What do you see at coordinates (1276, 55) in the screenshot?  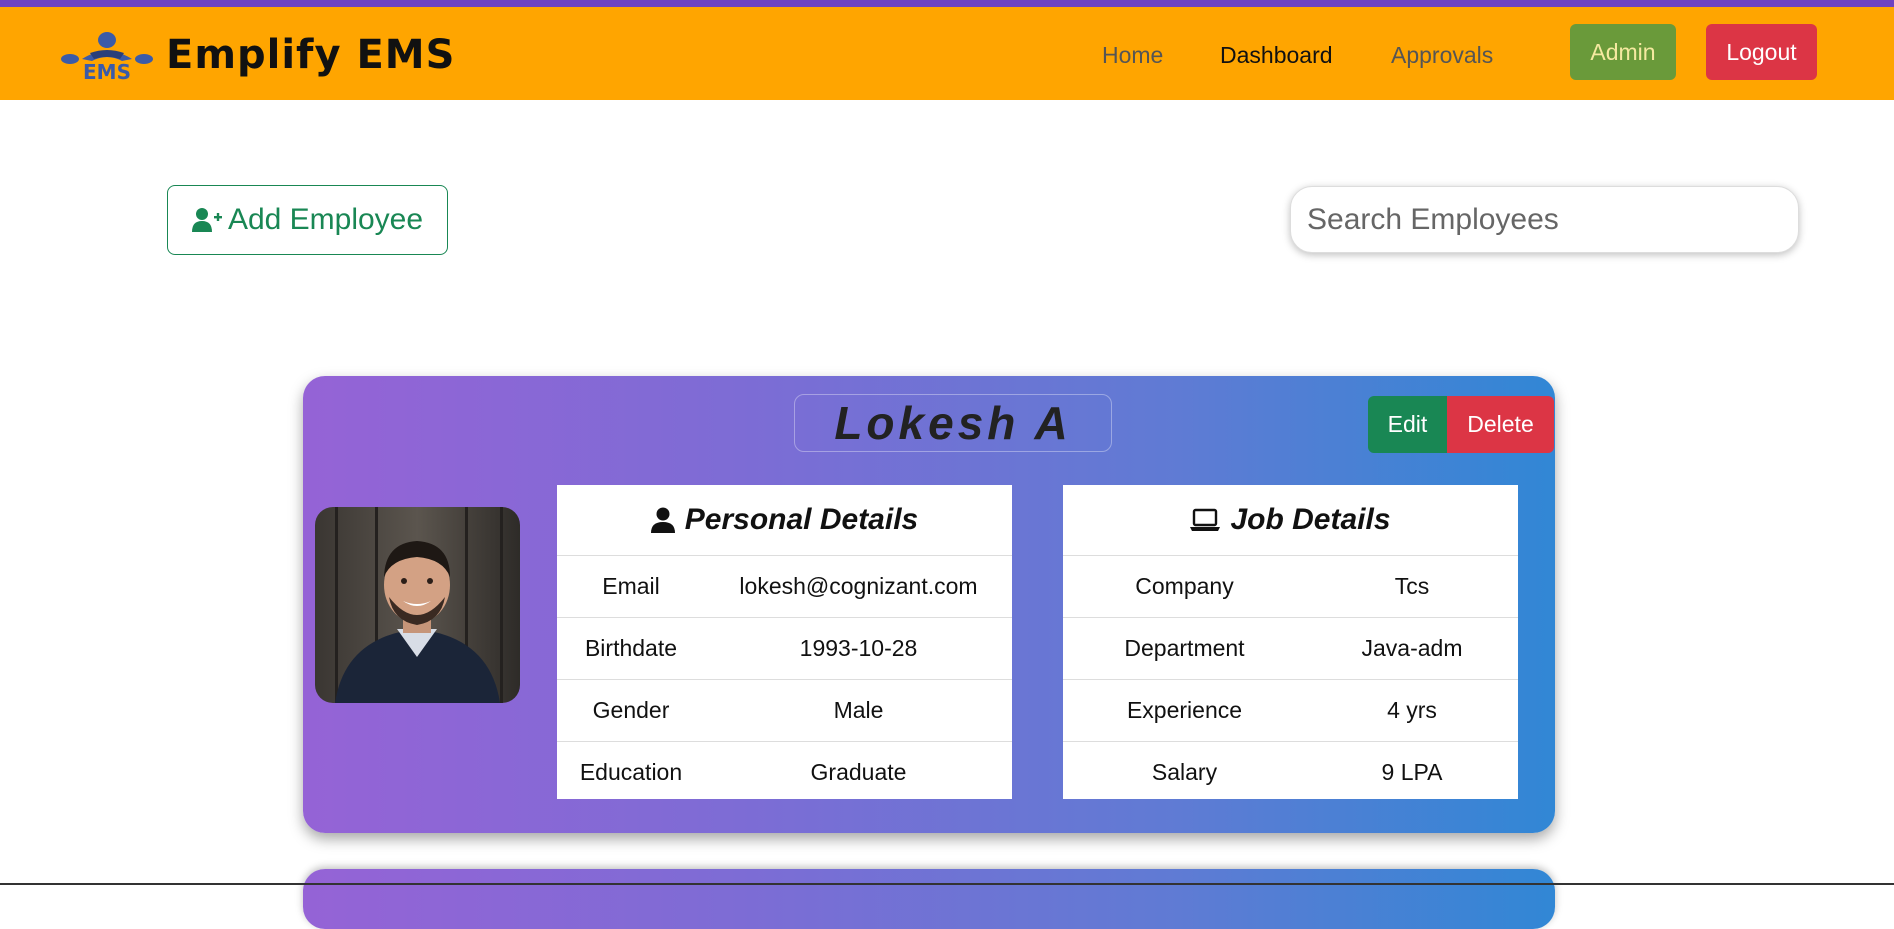 I see `nav-dashboard: Dashboard` at bounding box center [1276, 55].